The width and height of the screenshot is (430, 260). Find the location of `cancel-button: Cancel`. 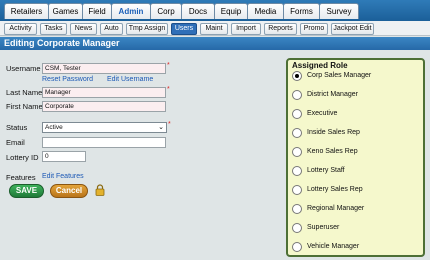

cancel-button: Cancel is located at coordinates (69, 191).